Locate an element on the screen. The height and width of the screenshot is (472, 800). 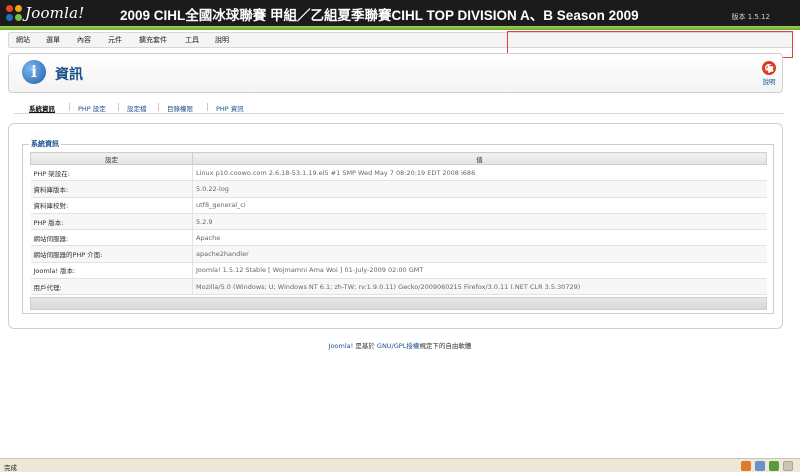
joomla-logo: Joomla! is located at coordinates (45, 13).